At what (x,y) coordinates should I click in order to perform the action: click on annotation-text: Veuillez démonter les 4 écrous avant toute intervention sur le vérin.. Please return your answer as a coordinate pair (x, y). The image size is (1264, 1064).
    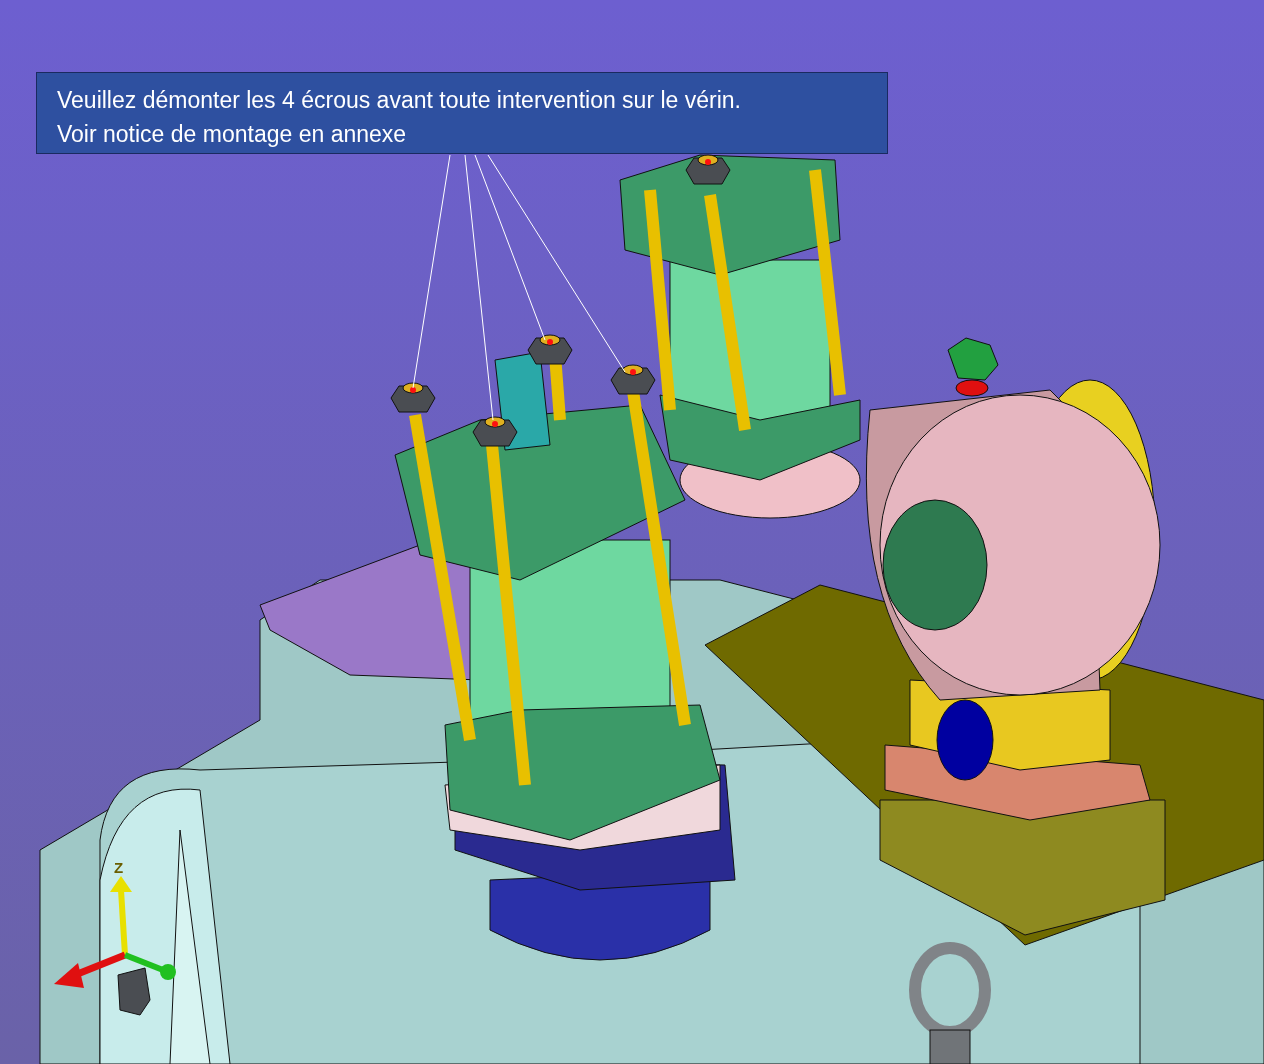
    Looking at the image, I should click on (399, 100).